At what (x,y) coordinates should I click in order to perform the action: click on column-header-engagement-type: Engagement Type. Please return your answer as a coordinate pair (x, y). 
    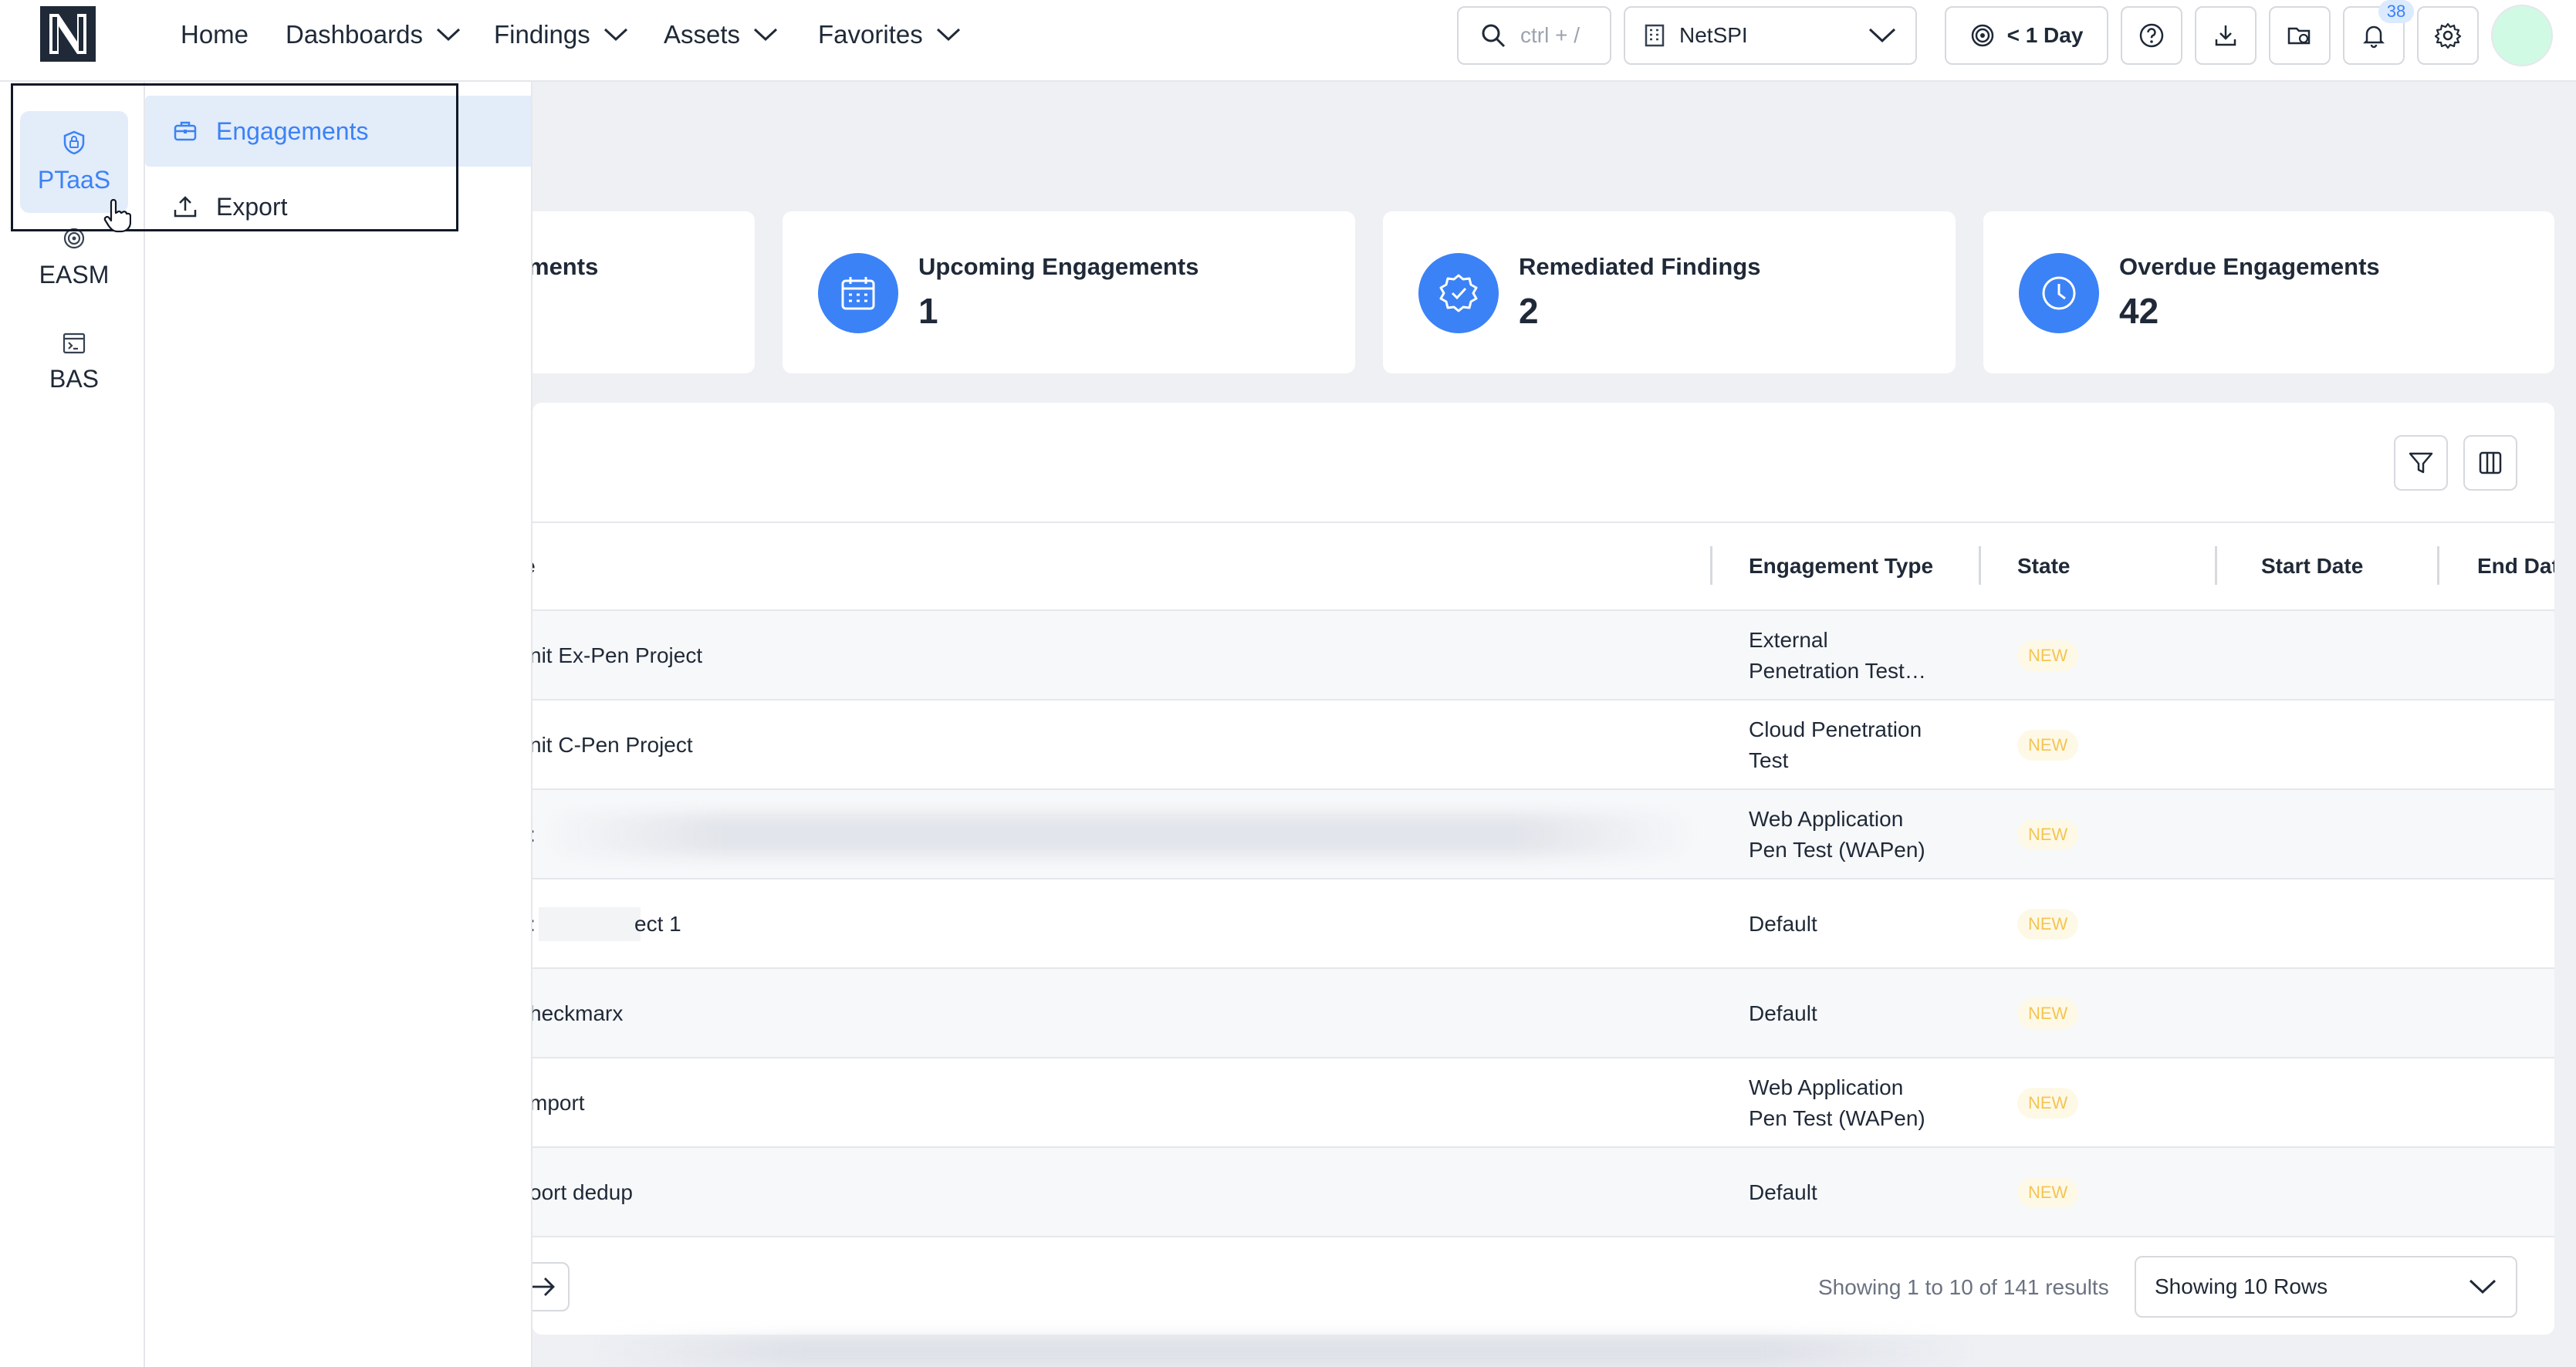
    Looking at the image, I should click on (1841, 566).